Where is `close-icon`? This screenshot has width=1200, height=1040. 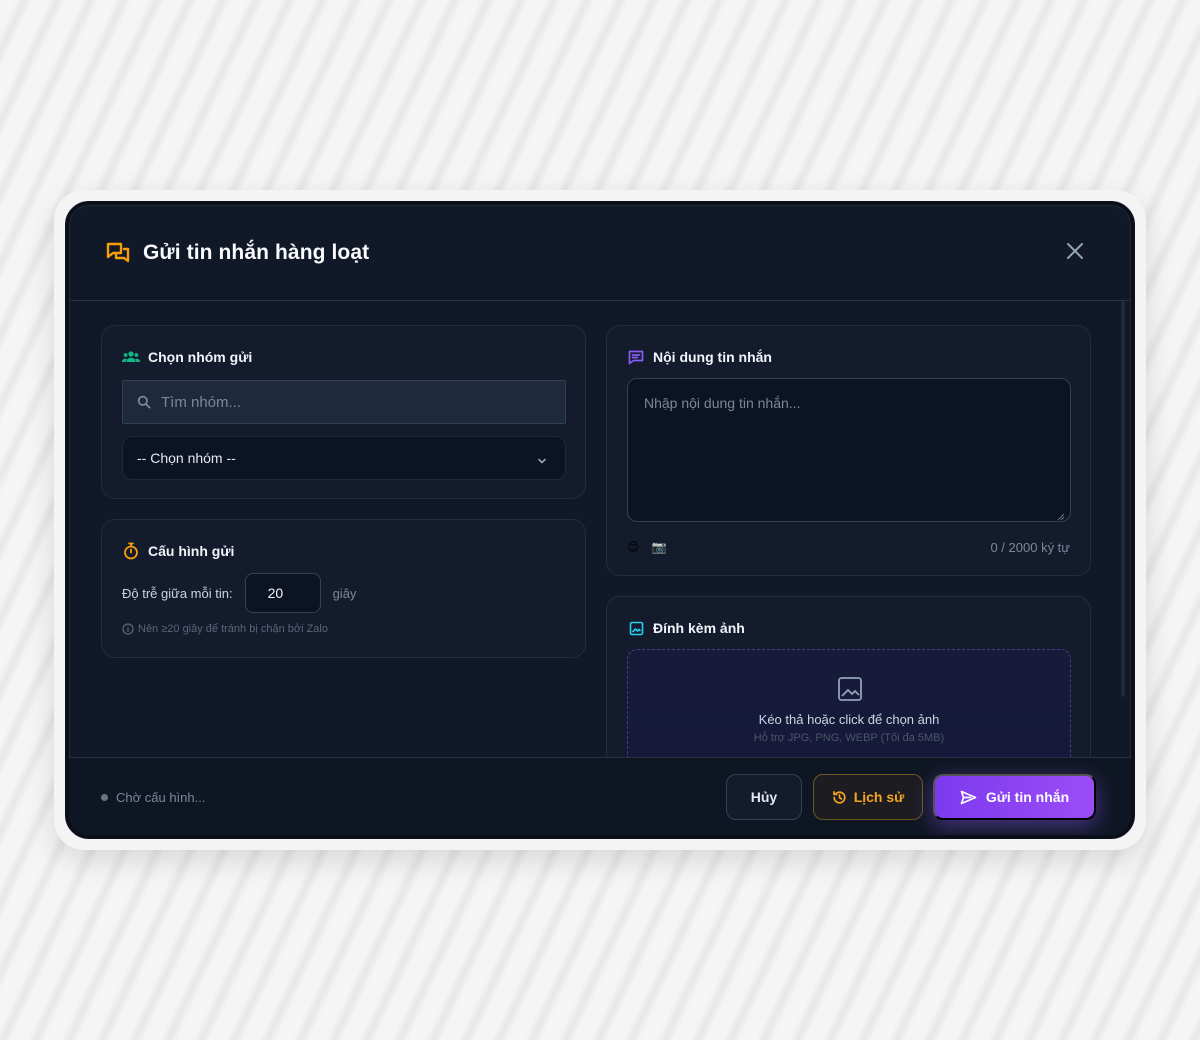 close-icon is located at coordinates (1075, 251).